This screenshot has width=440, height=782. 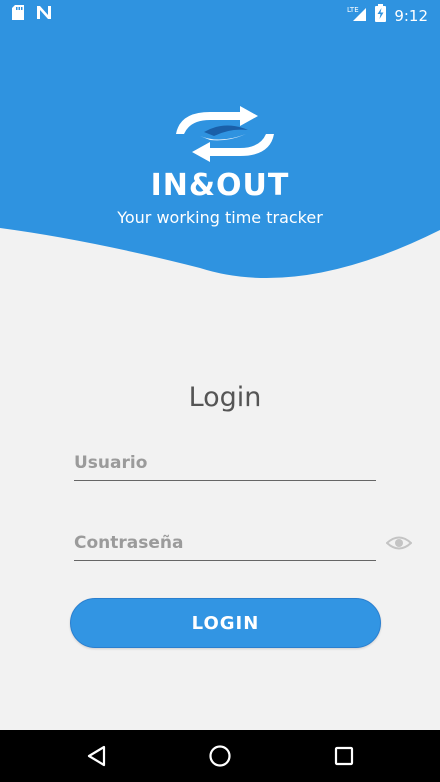 What do you see at coordinates (220, 217) in the screenshot?
I see `tagline: Your working time tracker` at bounding box center [220, 217].